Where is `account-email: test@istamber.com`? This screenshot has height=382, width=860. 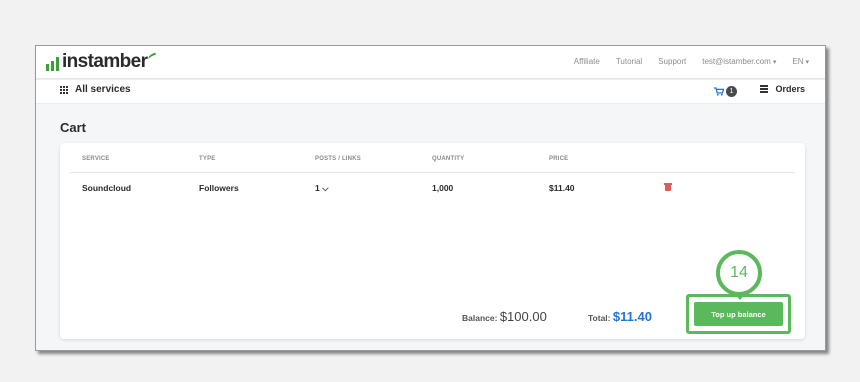
account-email: test@istamber.com is located at coordinates (736, 61).